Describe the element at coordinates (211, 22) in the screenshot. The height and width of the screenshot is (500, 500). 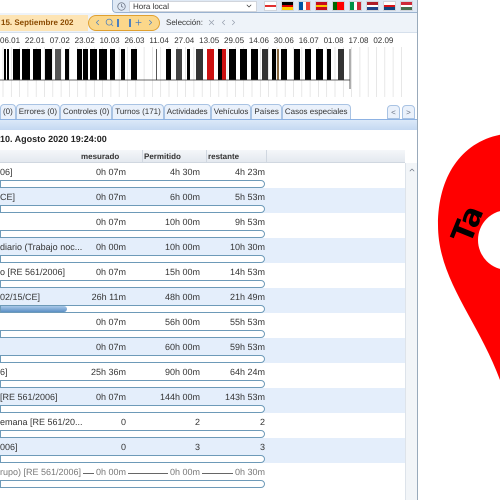
I see `clear-icon` at that location.